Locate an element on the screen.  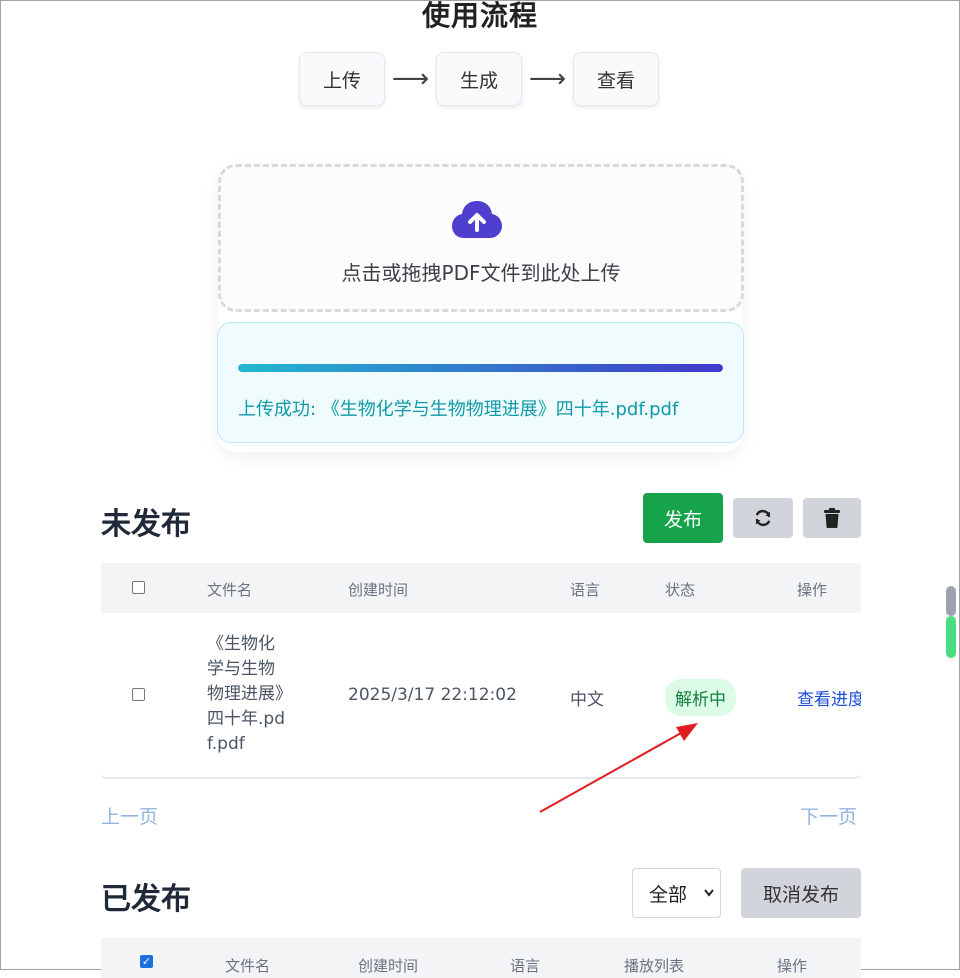
published-table-header: ✓ 文件名 创建时间 语言 播放列表 操作 is located at coordinates (481, 958).